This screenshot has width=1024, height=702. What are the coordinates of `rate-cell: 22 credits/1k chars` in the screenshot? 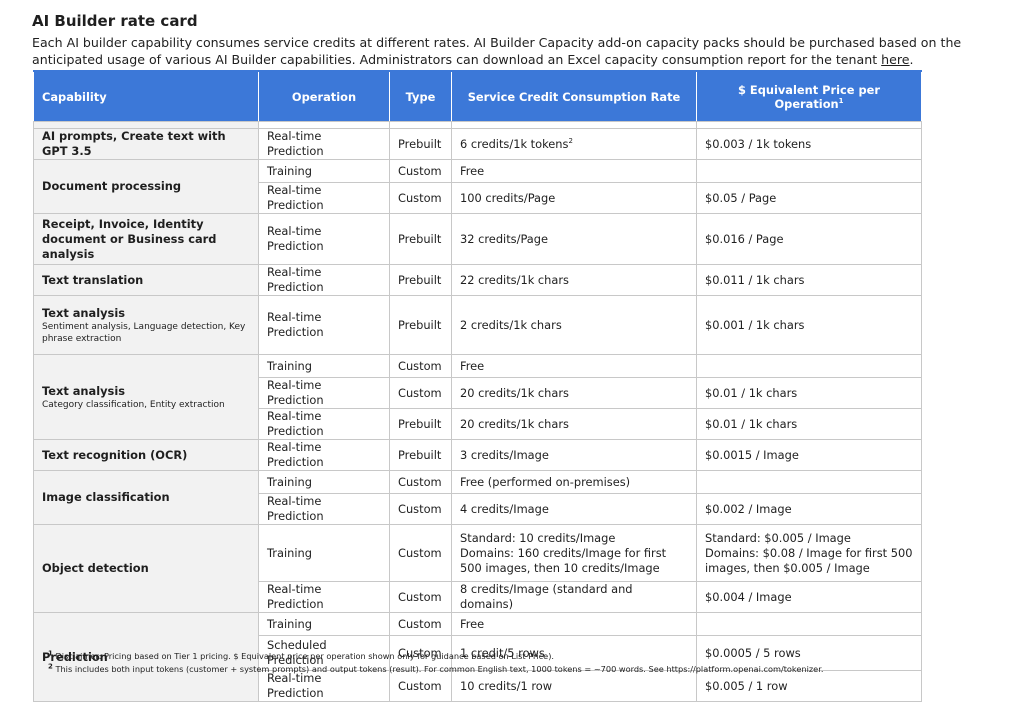 It's located at (574, 280).